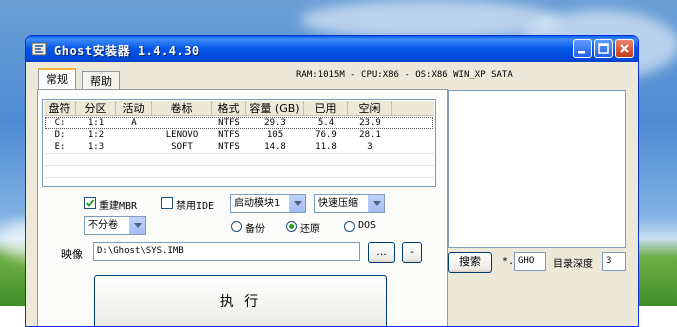  Describe the element at coordinates (72, 254) in the screenshot. I see `image-label: 映像` at that location.